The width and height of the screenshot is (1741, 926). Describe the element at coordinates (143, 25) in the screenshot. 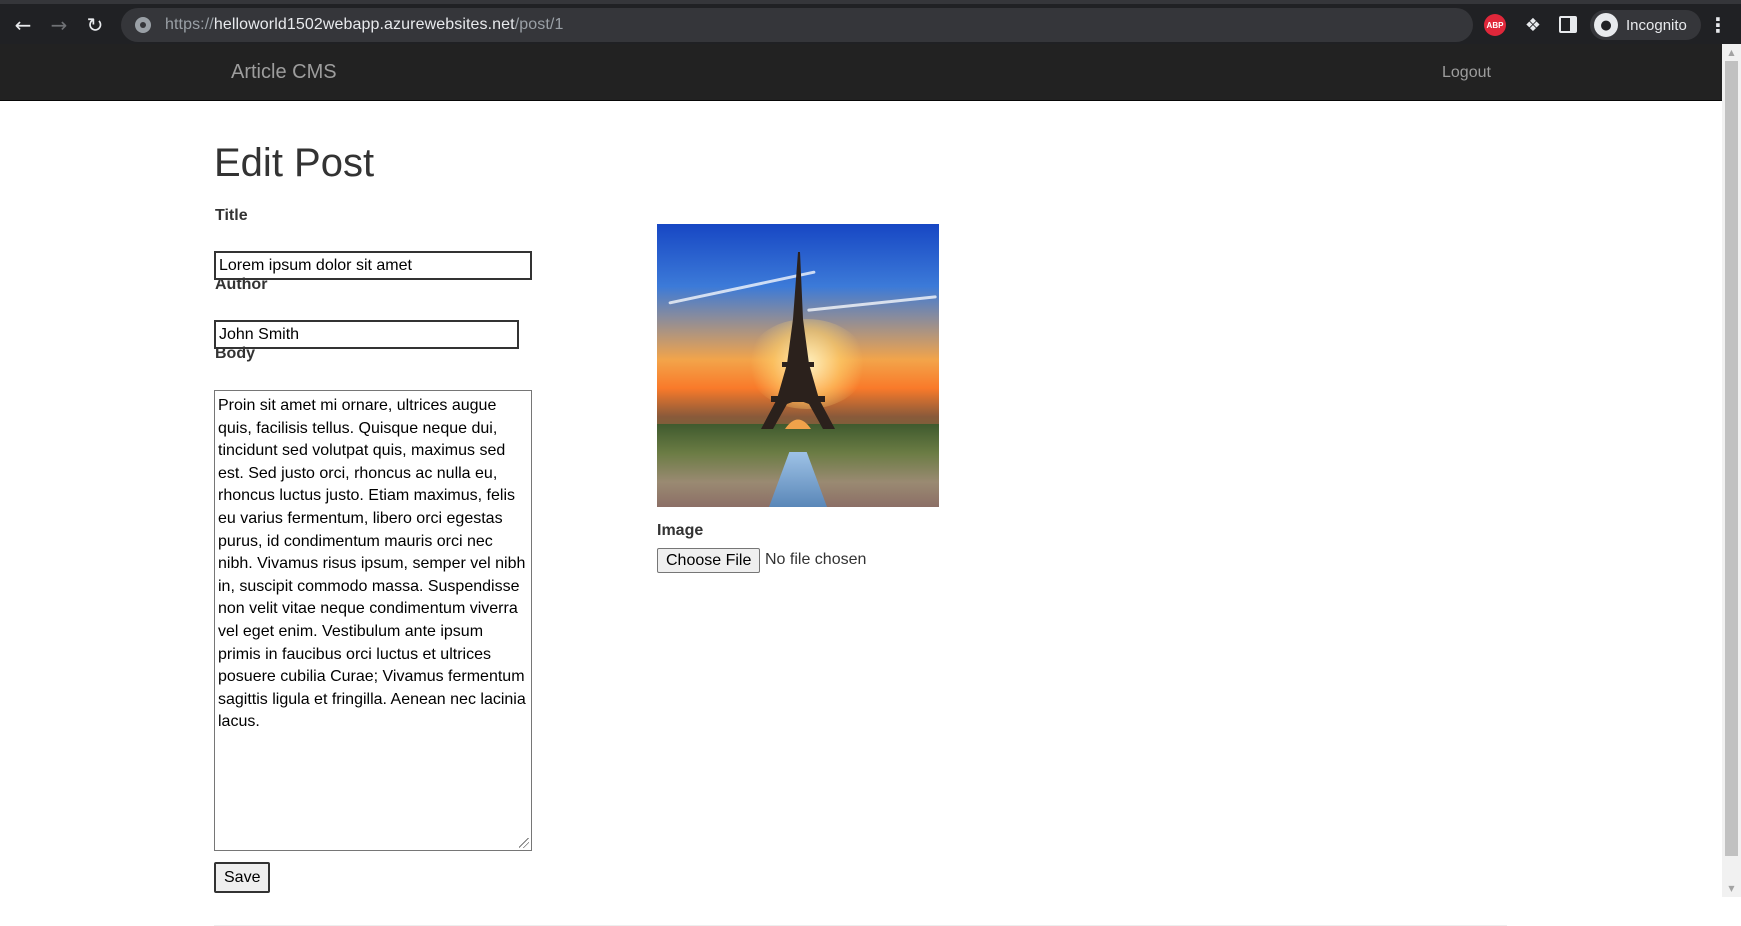

I see `site-info-icon` at that location.